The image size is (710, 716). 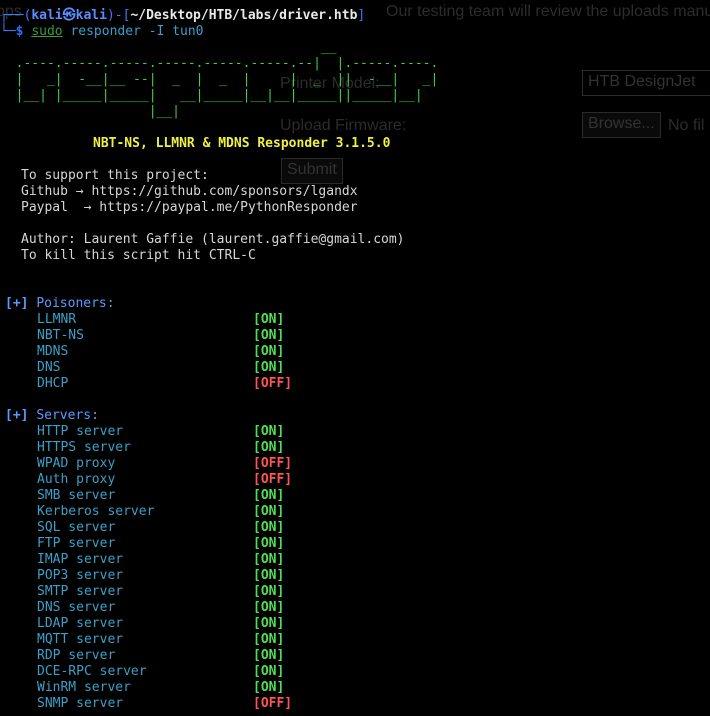 What do you see at coordinates (160, 352) in the screenshot?
I see `poisoner-row: MDNS [ON]` at bounding box center [160, 352].